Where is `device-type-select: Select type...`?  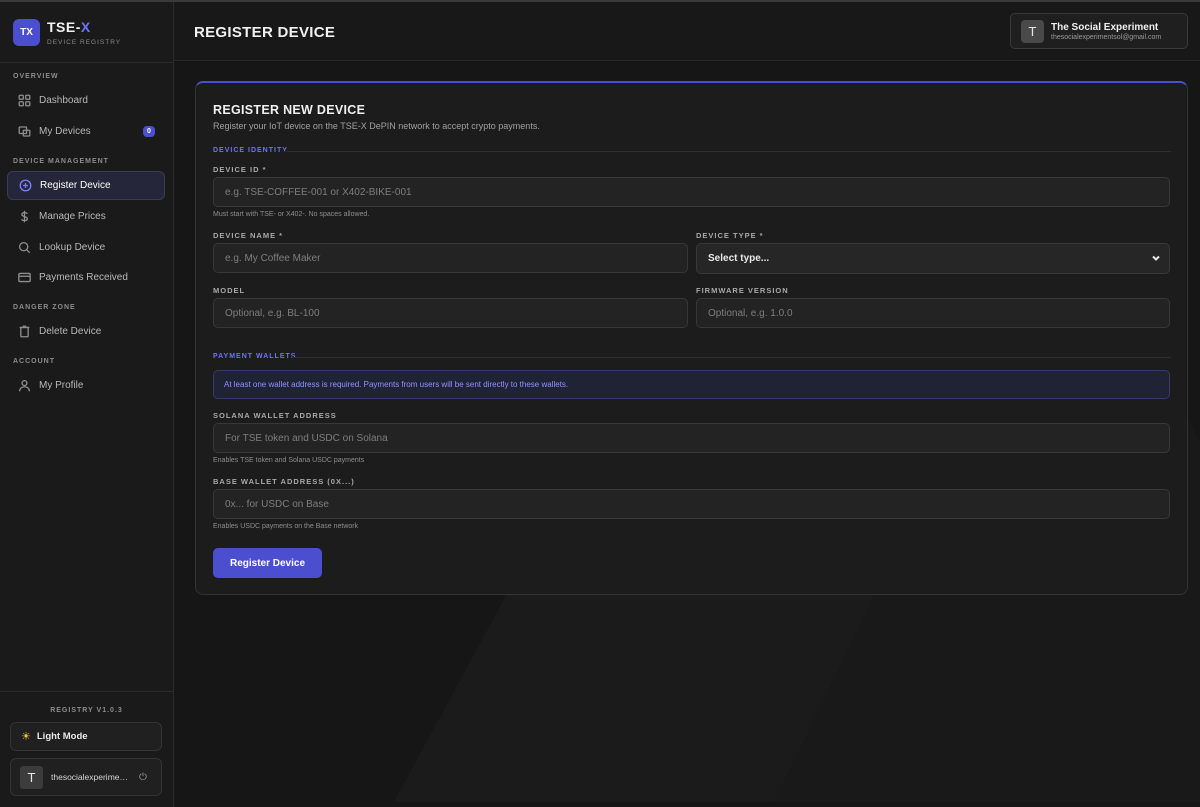
device-type-select: Select type... is located at coordinates (933, 258).